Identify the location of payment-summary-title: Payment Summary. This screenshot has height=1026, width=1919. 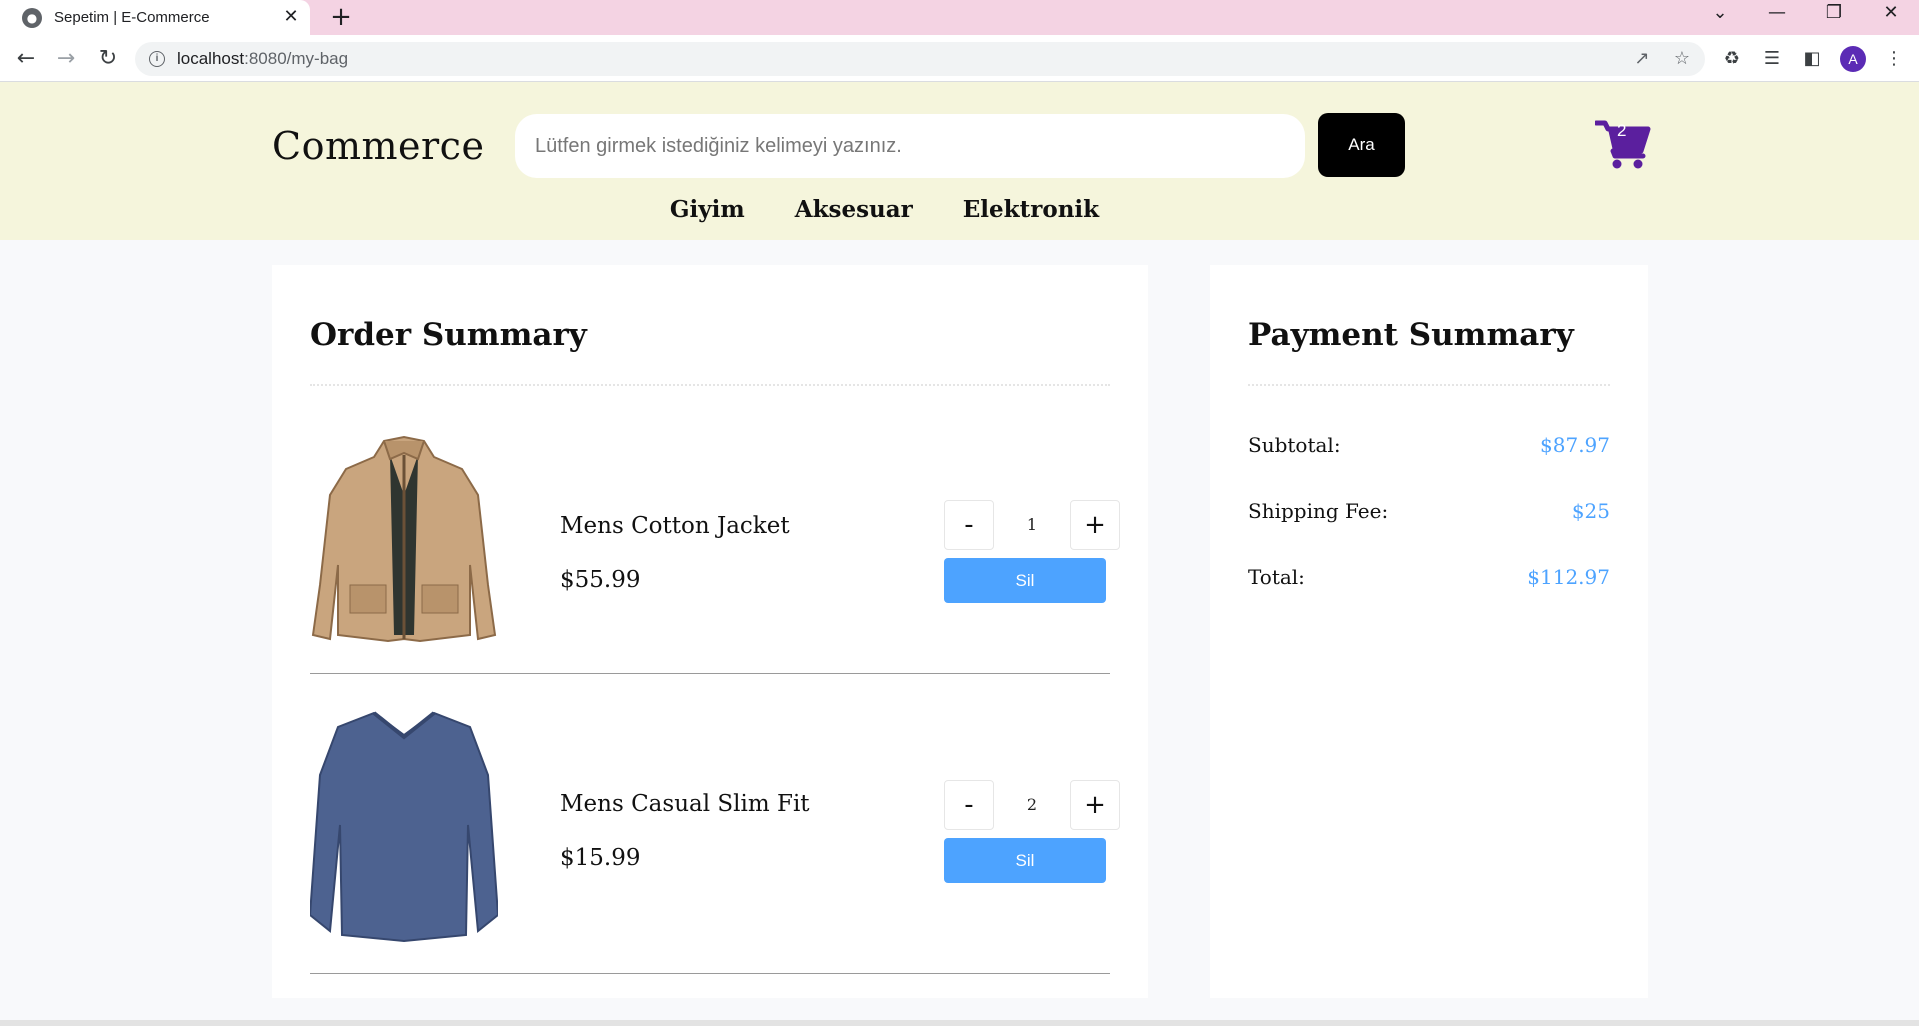
(1411, 335).